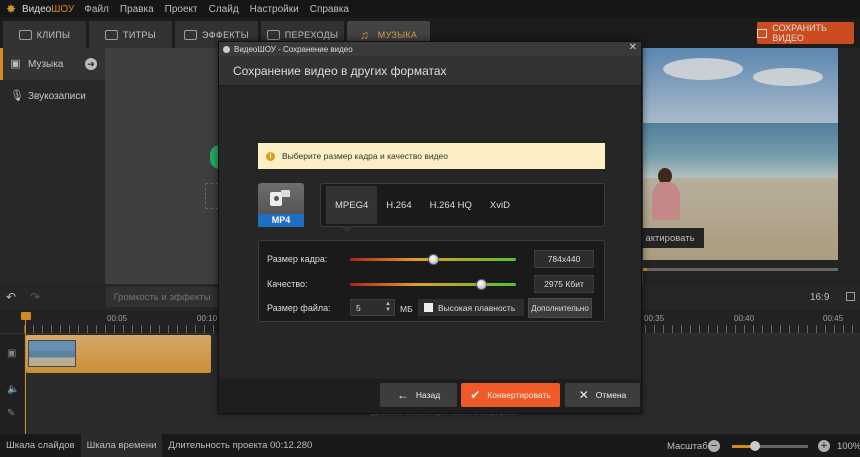 Image resolution: width=860 pixels, height=457 pixels. I want to click on info-banner: i Выберите размер кадра и качество видео, so click(431, 156).